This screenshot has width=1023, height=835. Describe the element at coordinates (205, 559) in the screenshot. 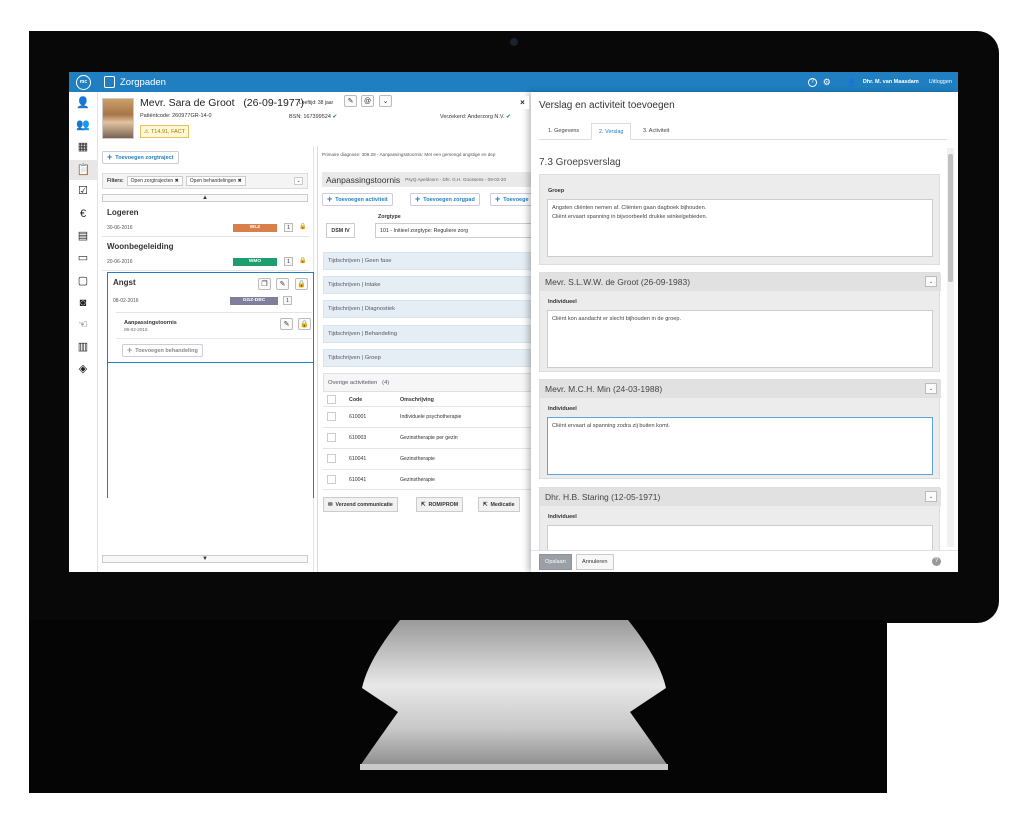

I see `scroll-down-button: ▼` at that location.